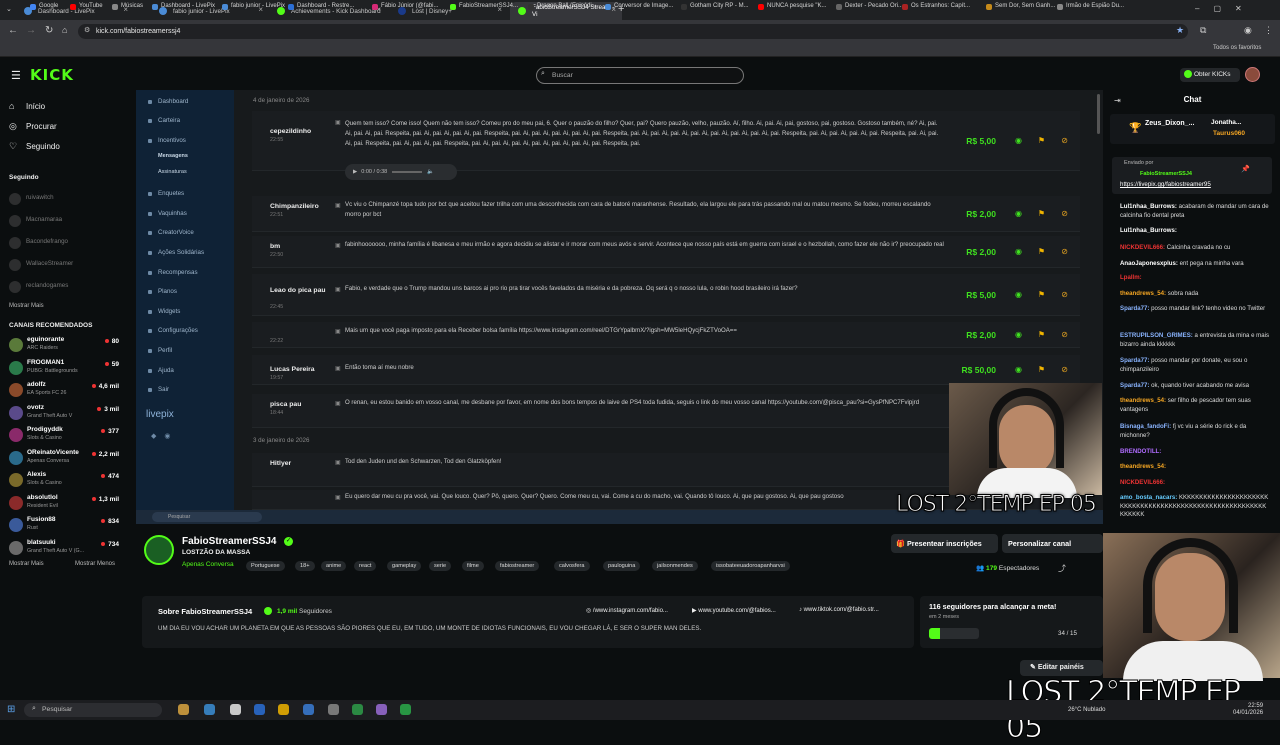  What do you see at coordinates (64, 368) in the screenshot?
I see `recommended-channel: FROGMAN1 PUBG: Battlegrounds 59` at bounding box center [64, 368].